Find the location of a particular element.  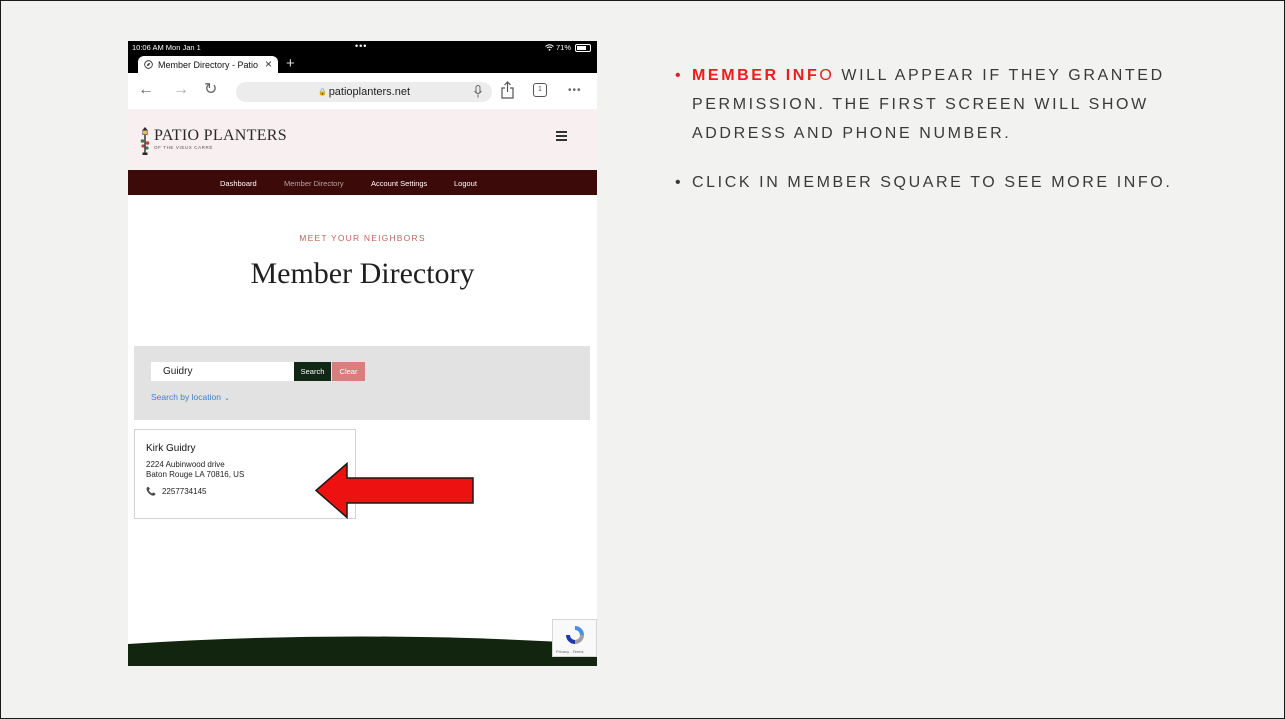

recaptcha-badge: Privacy - Terms is located at coordinates (574, 638).